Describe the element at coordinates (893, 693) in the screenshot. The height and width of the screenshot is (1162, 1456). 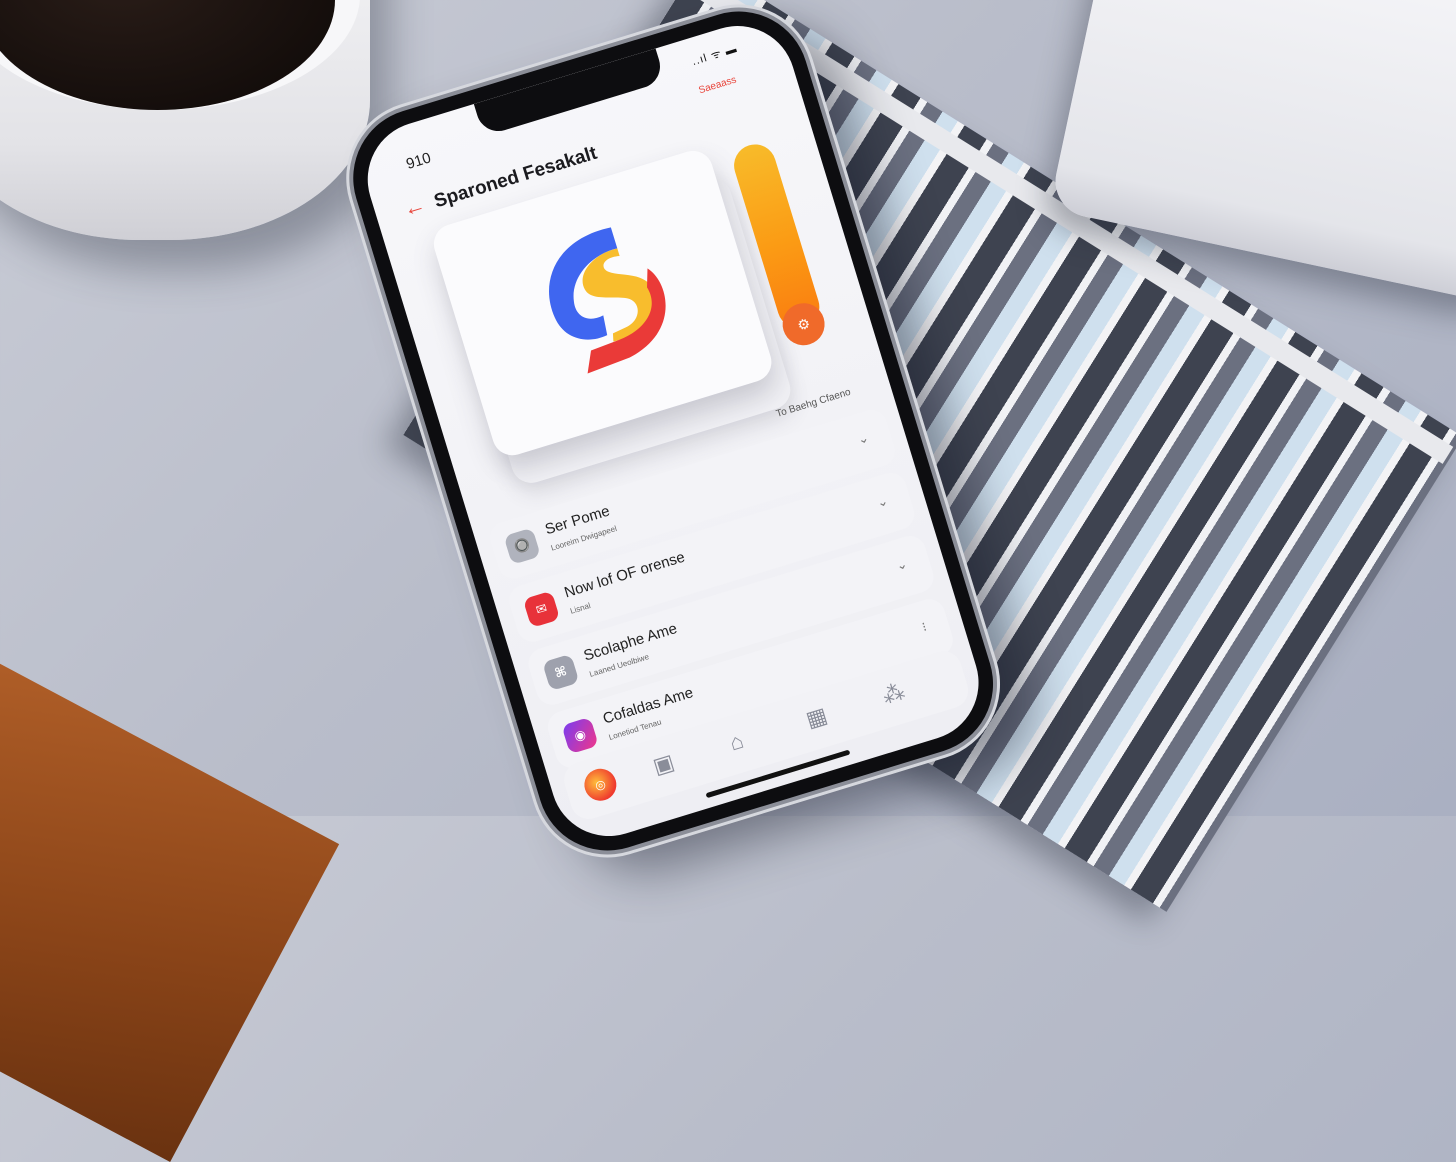
I see `tab-more-icon: ⁂` at that location.